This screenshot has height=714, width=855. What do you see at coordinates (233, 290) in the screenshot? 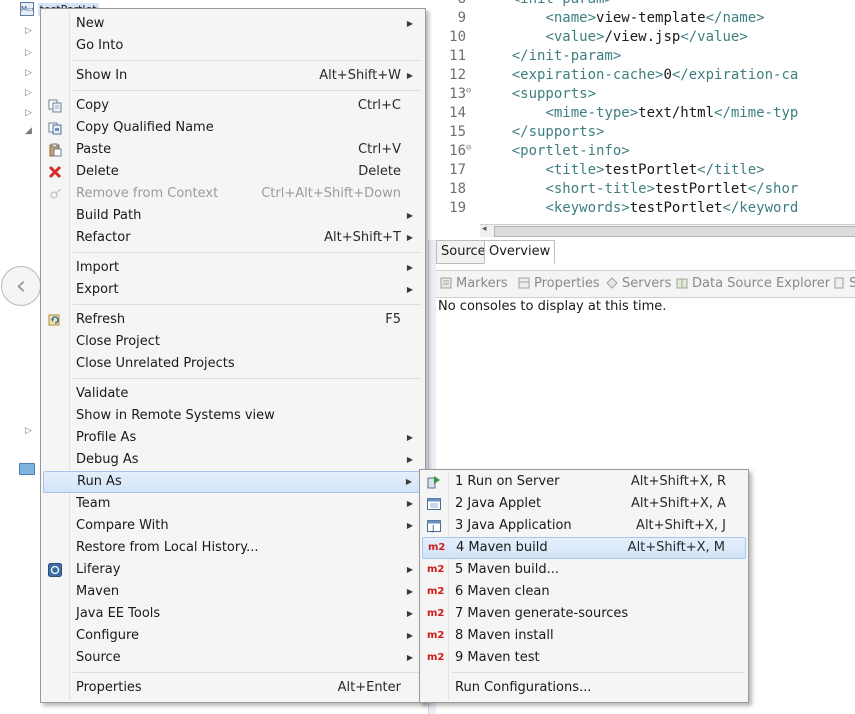
I see `menu-item-export: Export ▶` at bounding box center [233, 290].